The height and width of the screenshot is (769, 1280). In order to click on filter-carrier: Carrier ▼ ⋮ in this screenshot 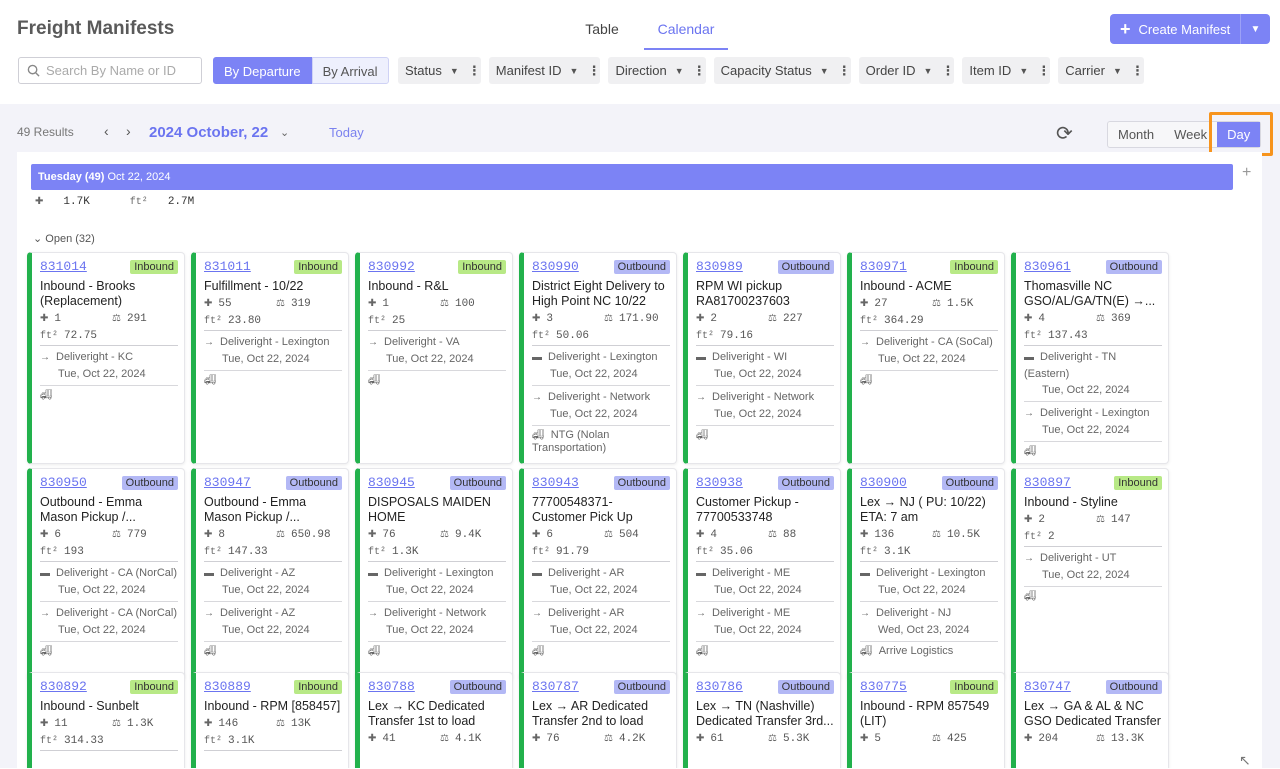, I will do `click(1101, 70)`.